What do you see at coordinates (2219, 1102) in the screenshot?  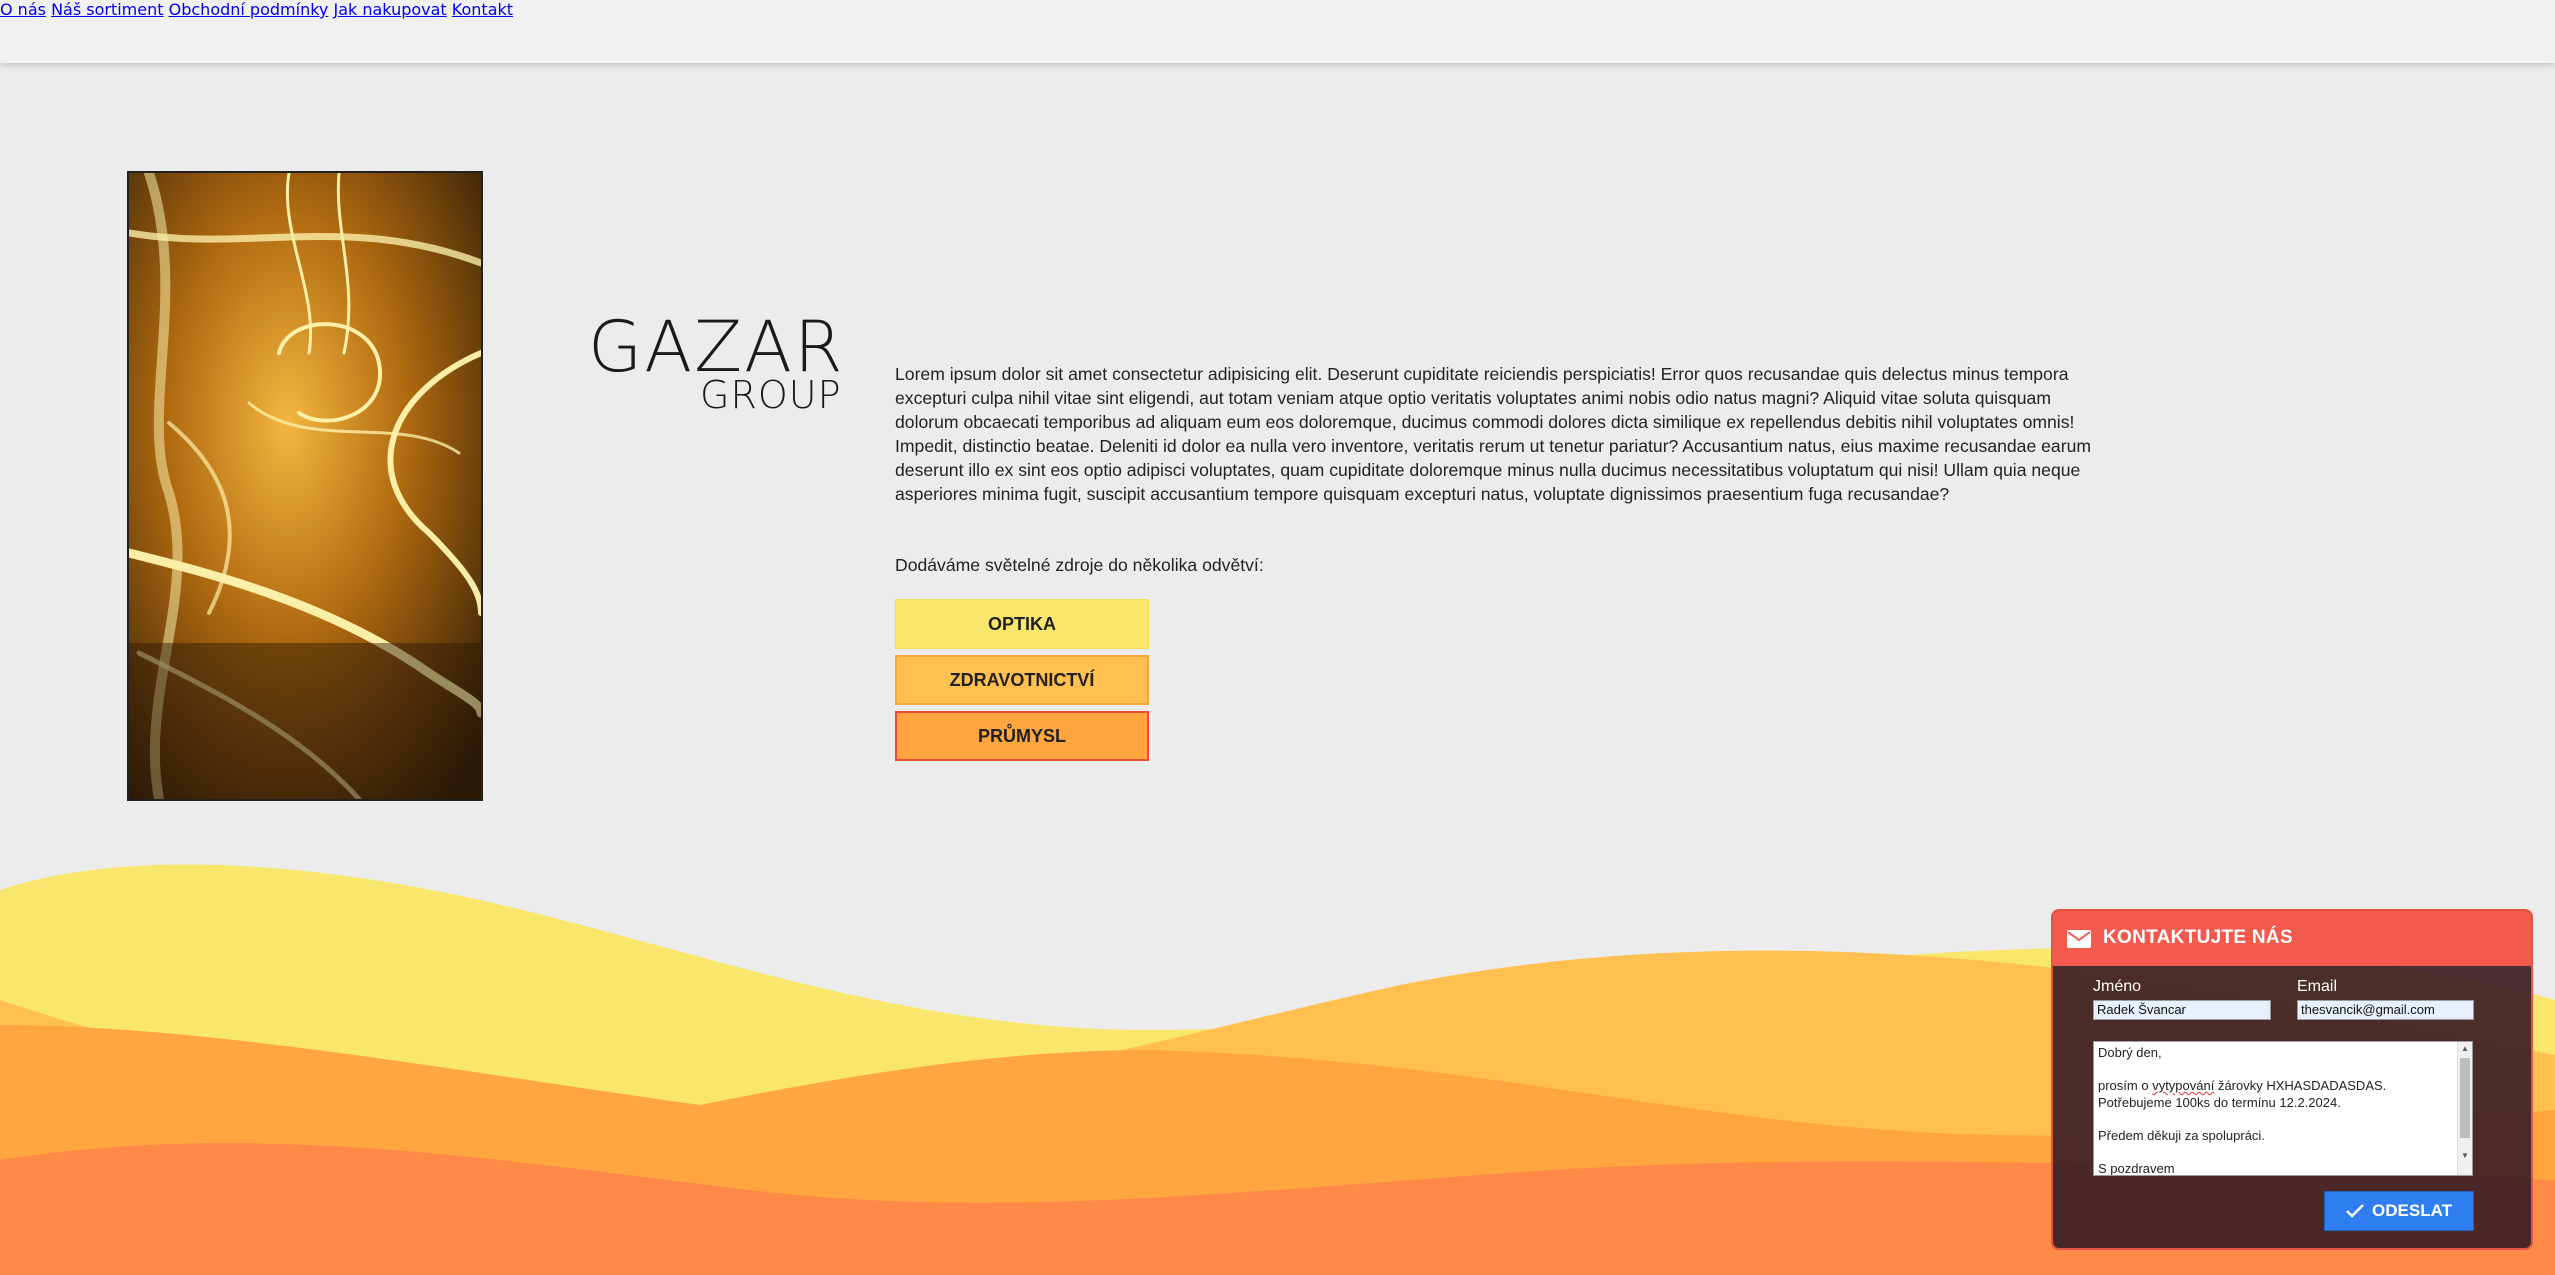 I see `message-line: Potřebujeme 100ks do termínu 12.2.2024.` at bounding box center [2219, 1102].